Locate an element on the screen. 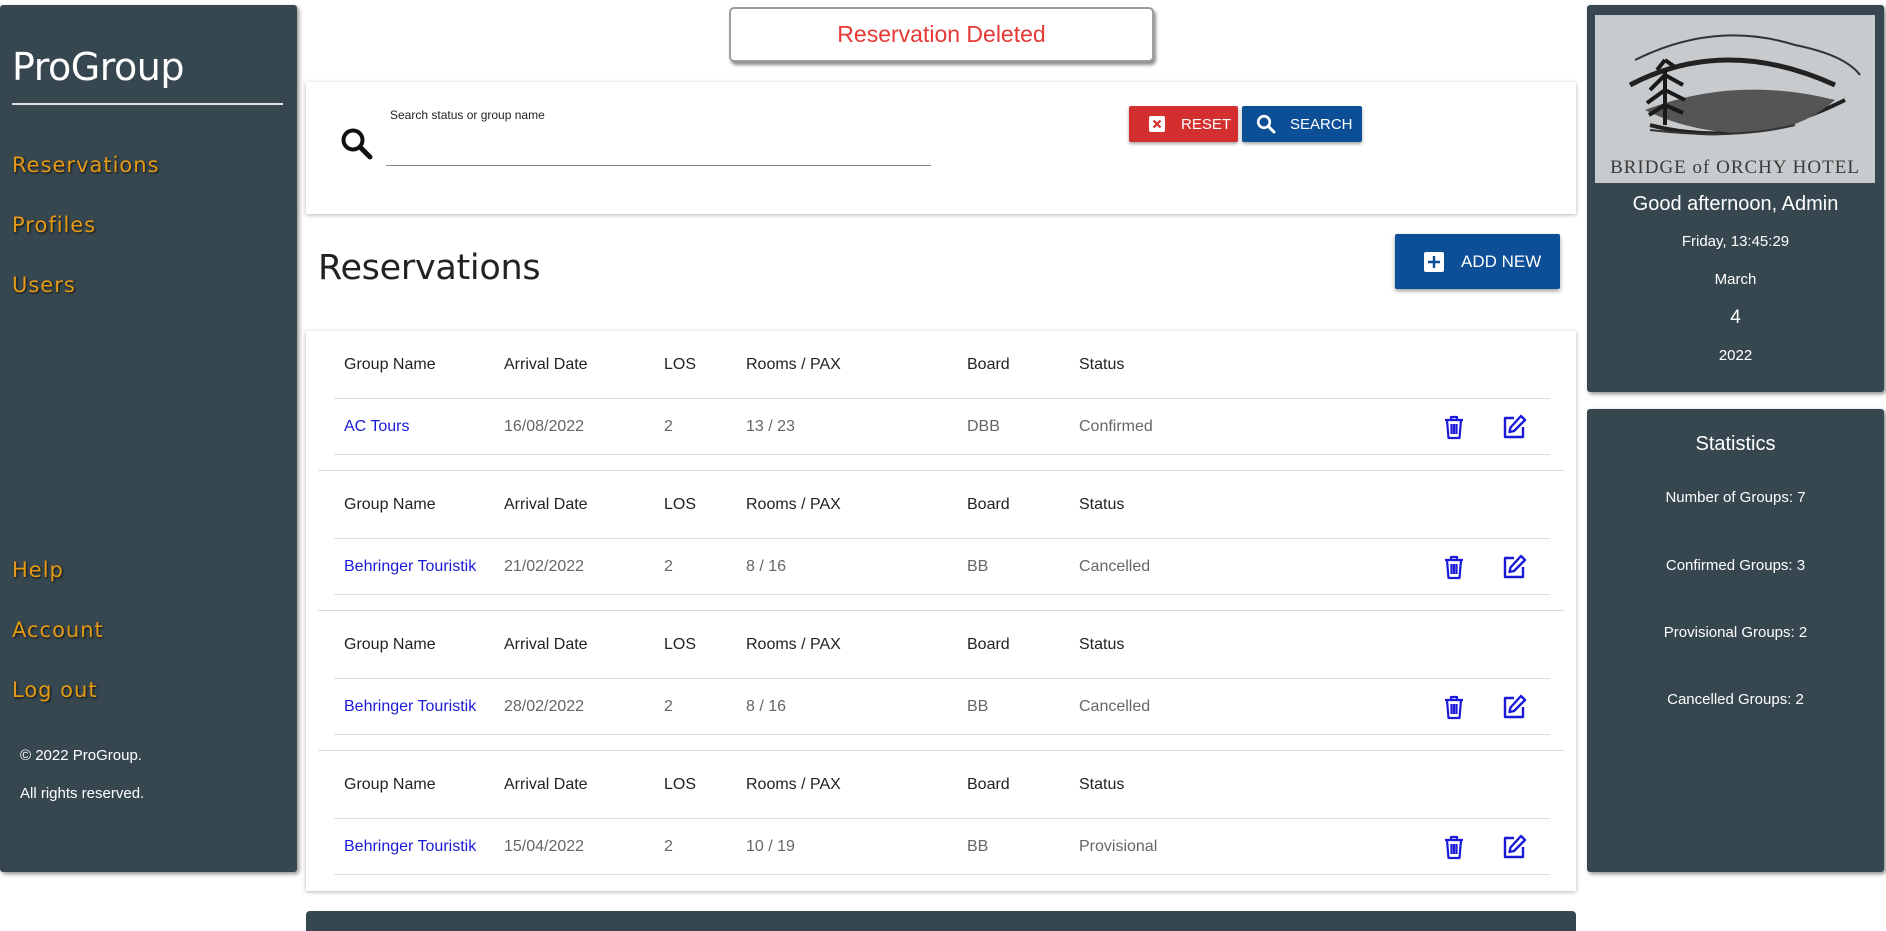 This screenshot has height=931, width=1886. nav-account: Account is located at coordinates (58, 630).